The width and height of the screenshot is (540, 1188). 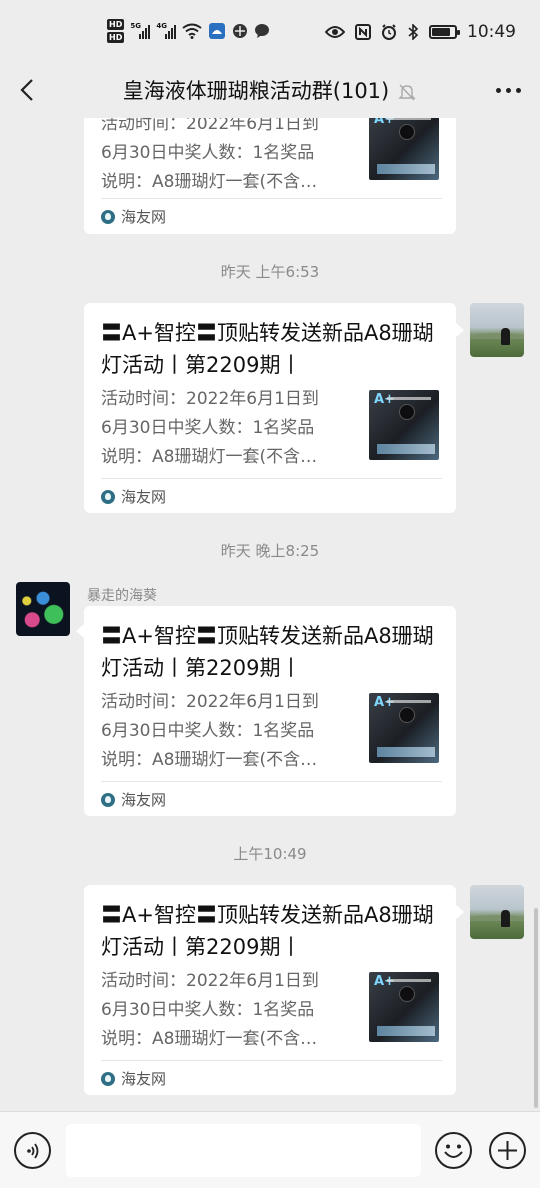 What do you see at coordinates (407, 92) in the screenshot?
I see `mute-bell-icon` at bounding box center [407, 92].